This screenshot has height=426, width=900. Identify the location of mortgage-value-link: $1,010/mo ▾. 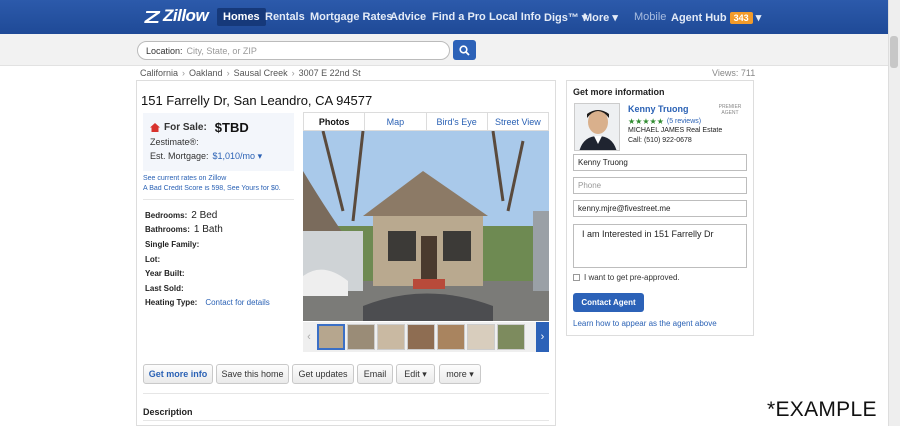
(238, 156).